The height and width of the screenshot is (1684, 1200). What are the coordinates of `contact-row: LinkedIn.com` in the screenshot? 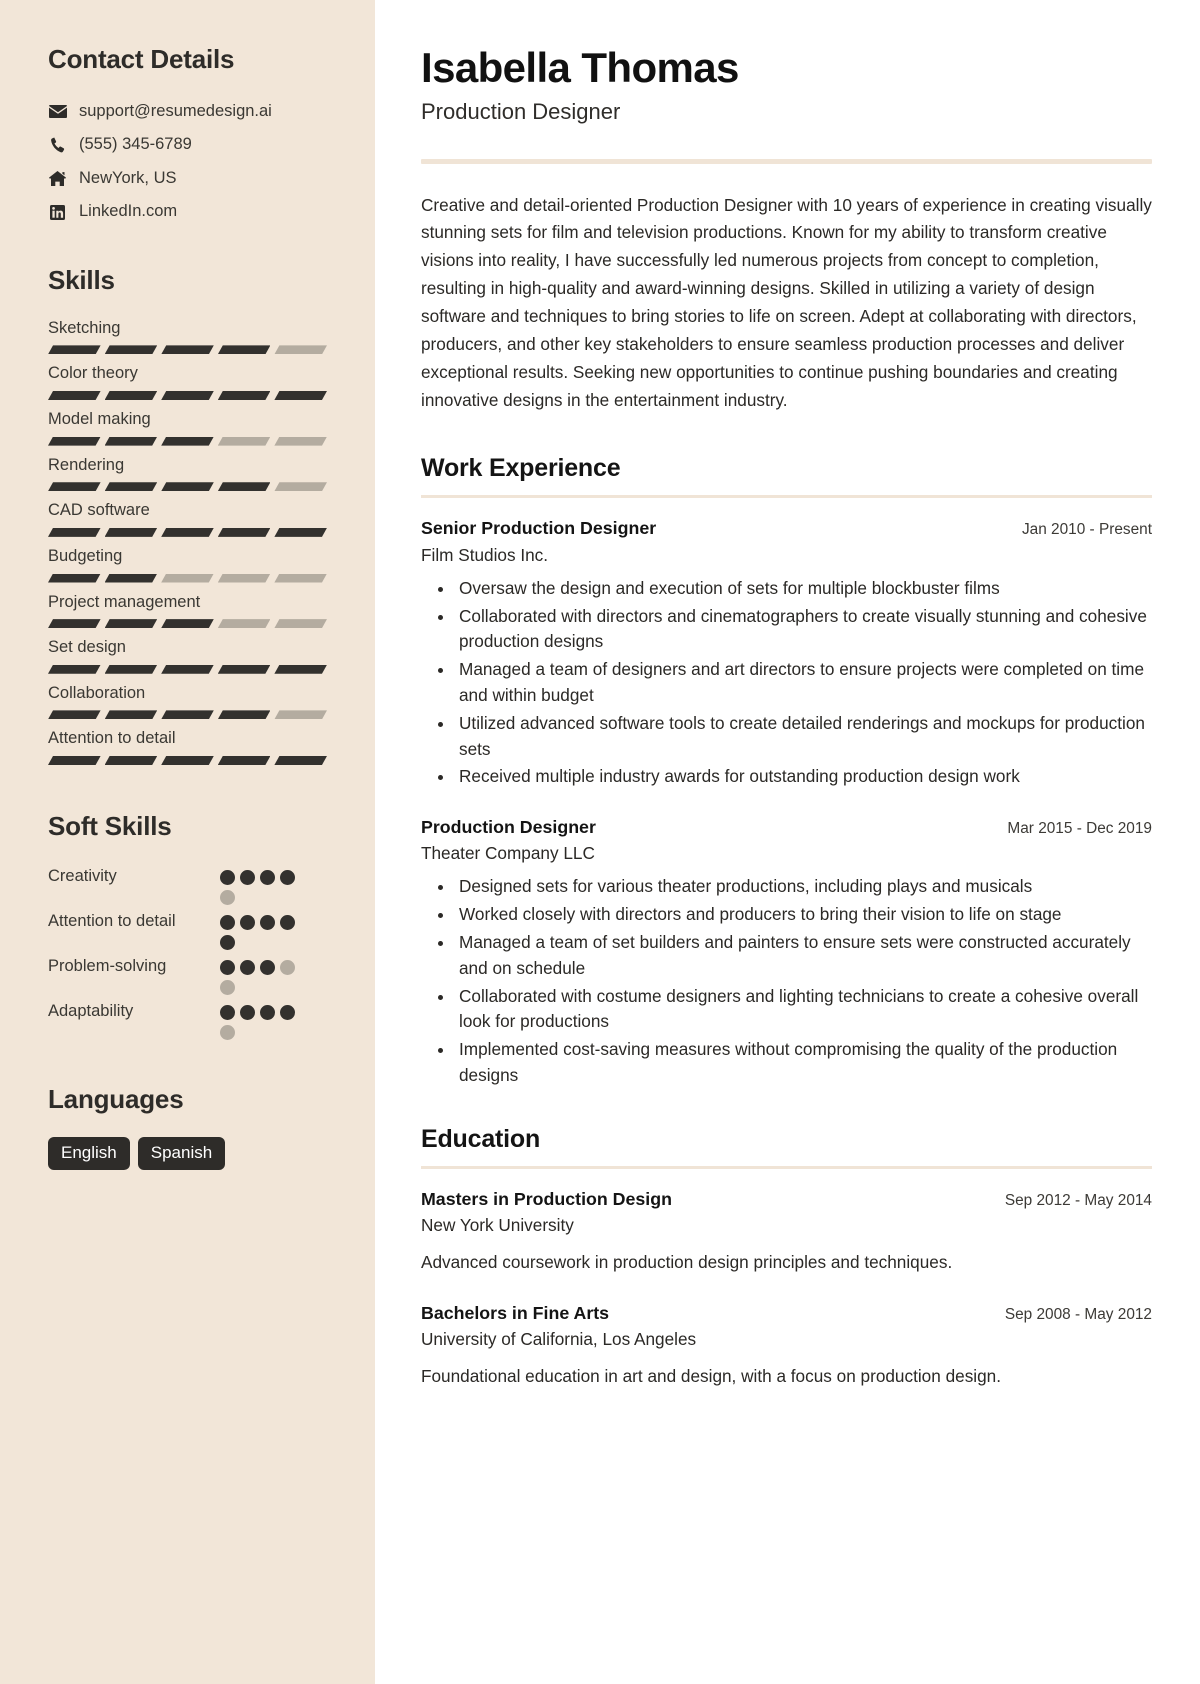 It's located at (187, 211).